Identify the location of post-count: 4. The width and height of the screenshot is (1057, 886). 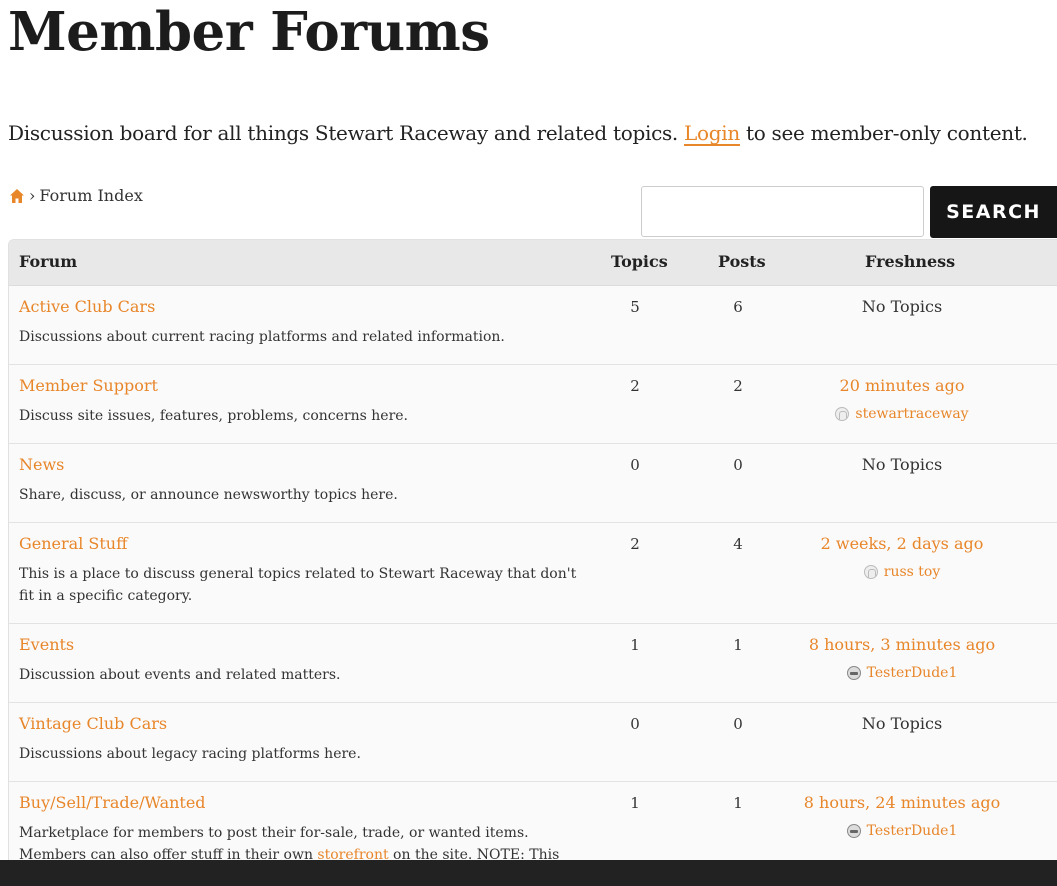
(738, 544).